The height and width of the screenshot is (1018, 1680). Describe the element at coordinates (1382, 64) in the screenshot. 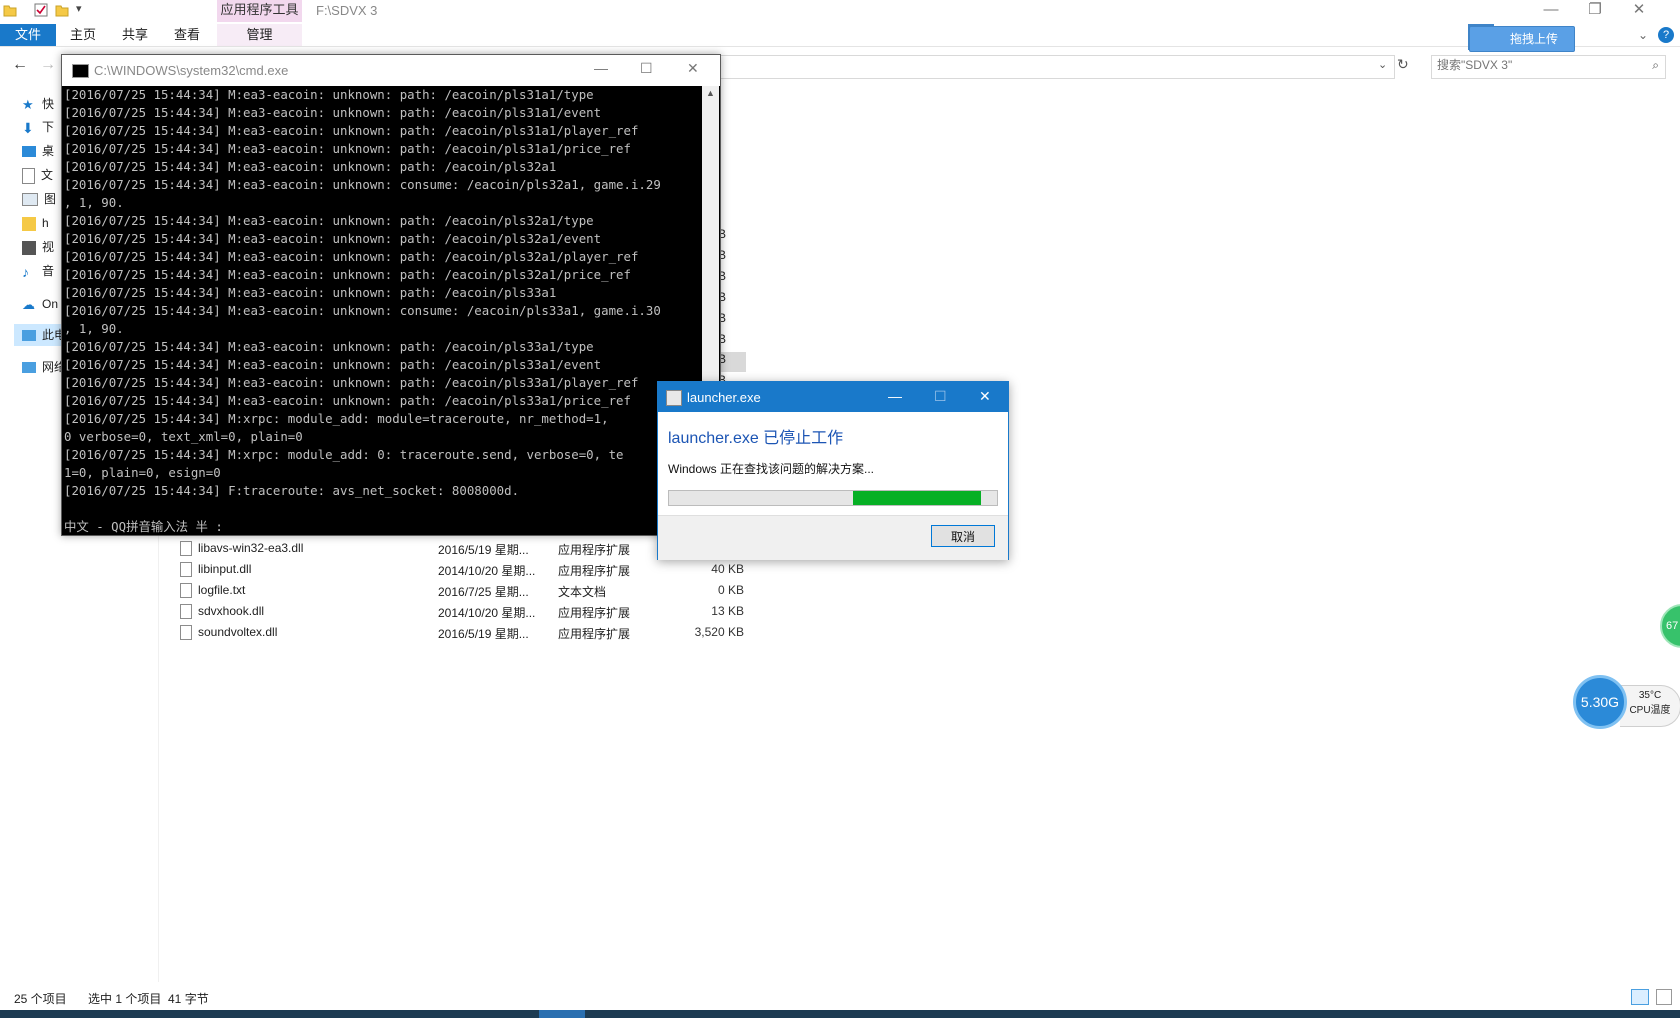

I see `address-dropdown-icon: ⌄` at that location.